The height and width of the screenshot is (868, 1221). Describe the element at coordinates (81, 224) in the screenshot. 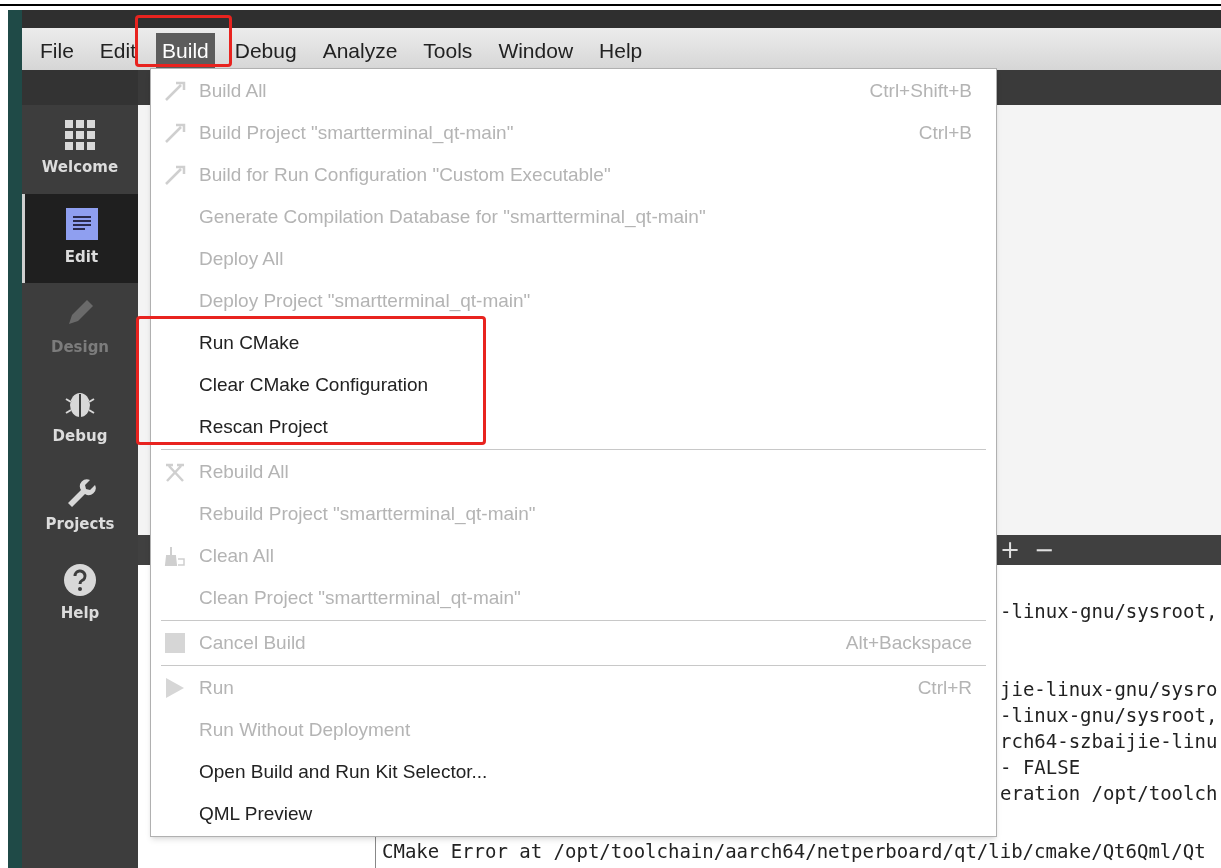

I see `document-icon` at that location.